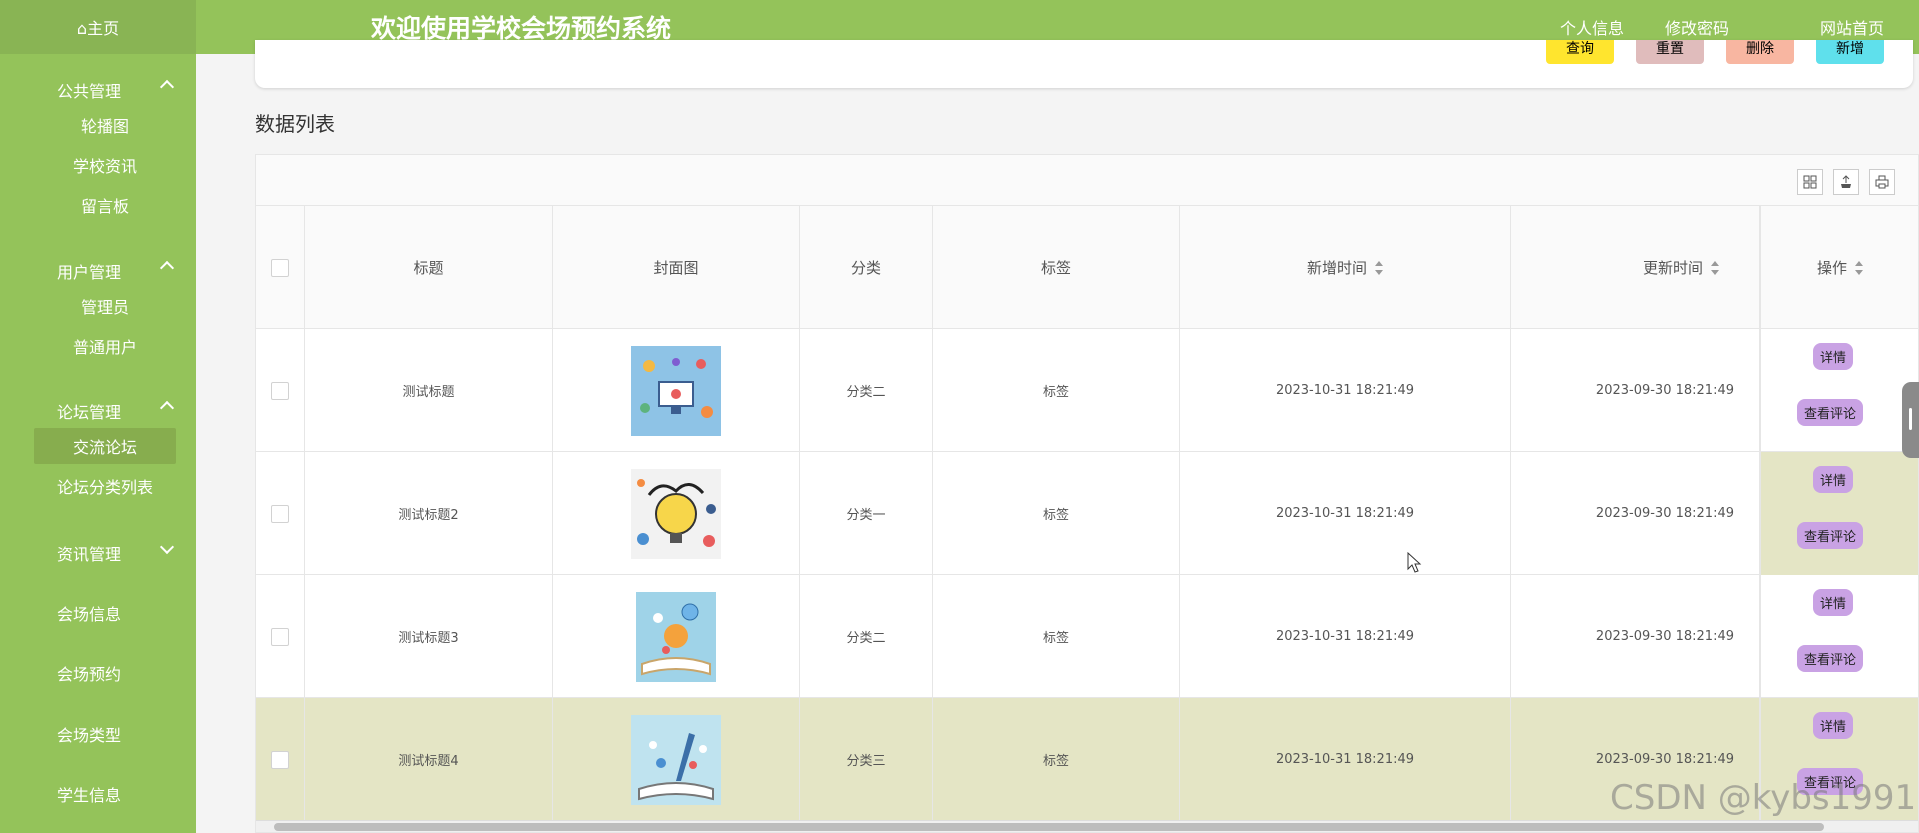  Describe the element at coordinates (1882, 182) in the screenshot. I see `print-icon` at that location.